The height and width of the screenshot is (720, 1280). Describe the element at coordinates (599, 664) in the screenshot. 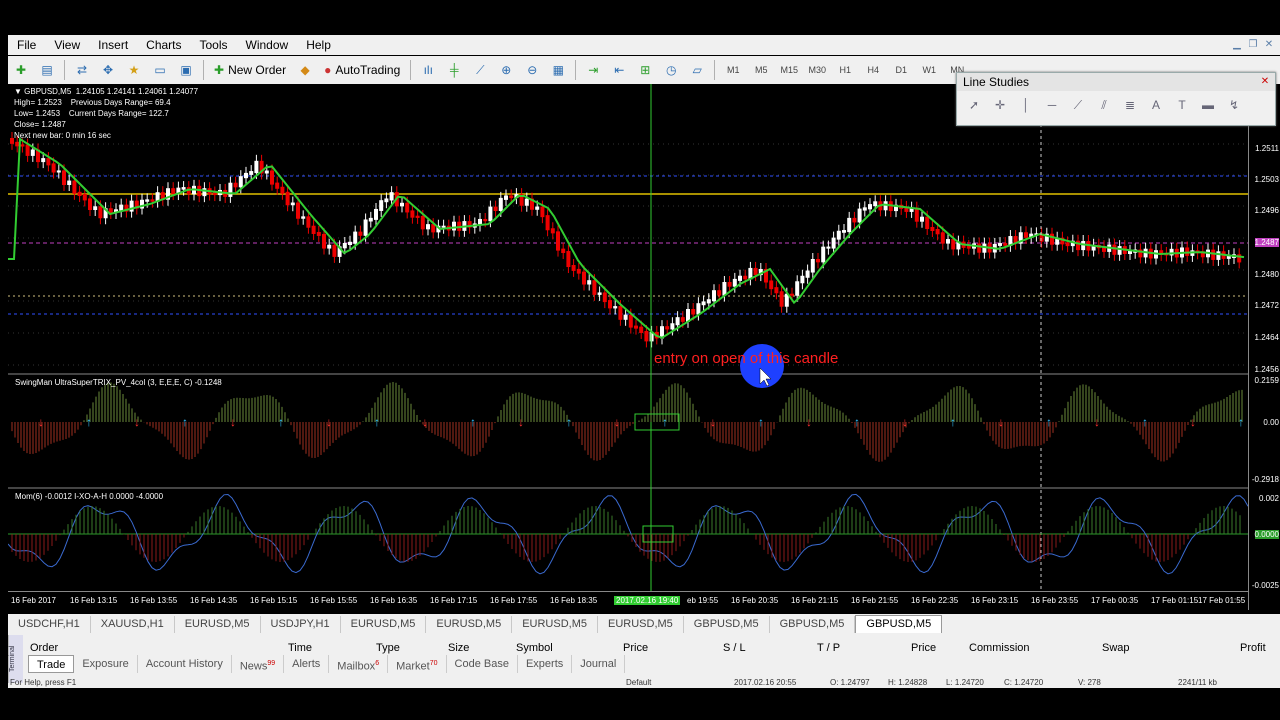

I see `terminal-tab-journal: Journal` at that location.